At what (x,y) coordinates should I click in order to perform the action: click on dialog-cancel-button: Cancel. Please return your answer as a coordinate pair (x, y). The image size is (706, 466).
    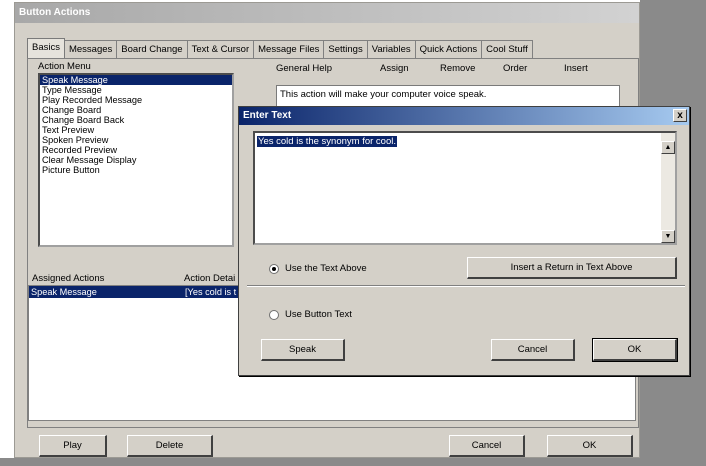
    Looking at the image, I should click on (533, 350).